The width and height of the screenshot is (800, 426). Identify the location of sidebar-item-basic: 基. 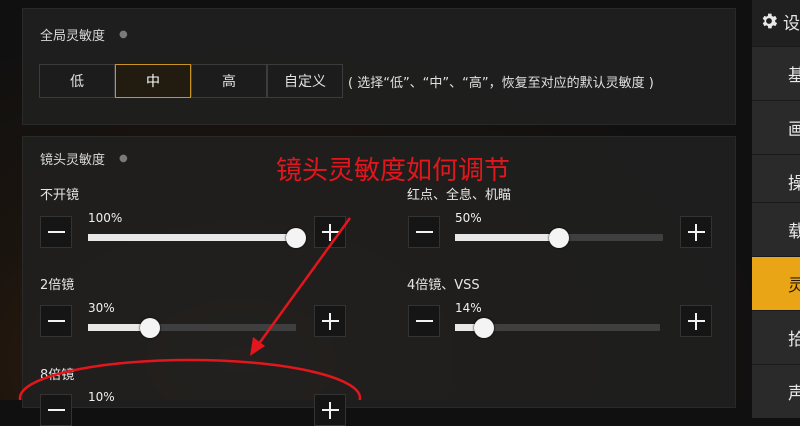
(776, 73).